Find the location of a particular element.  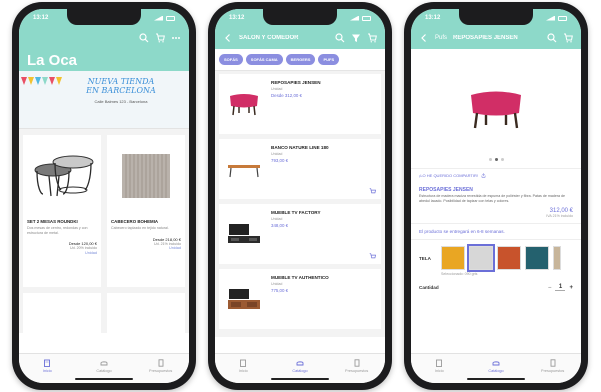

list-item: BANCO NATURE LINE 180 Unidad 793,00 € is located at coordinates (300, 169).